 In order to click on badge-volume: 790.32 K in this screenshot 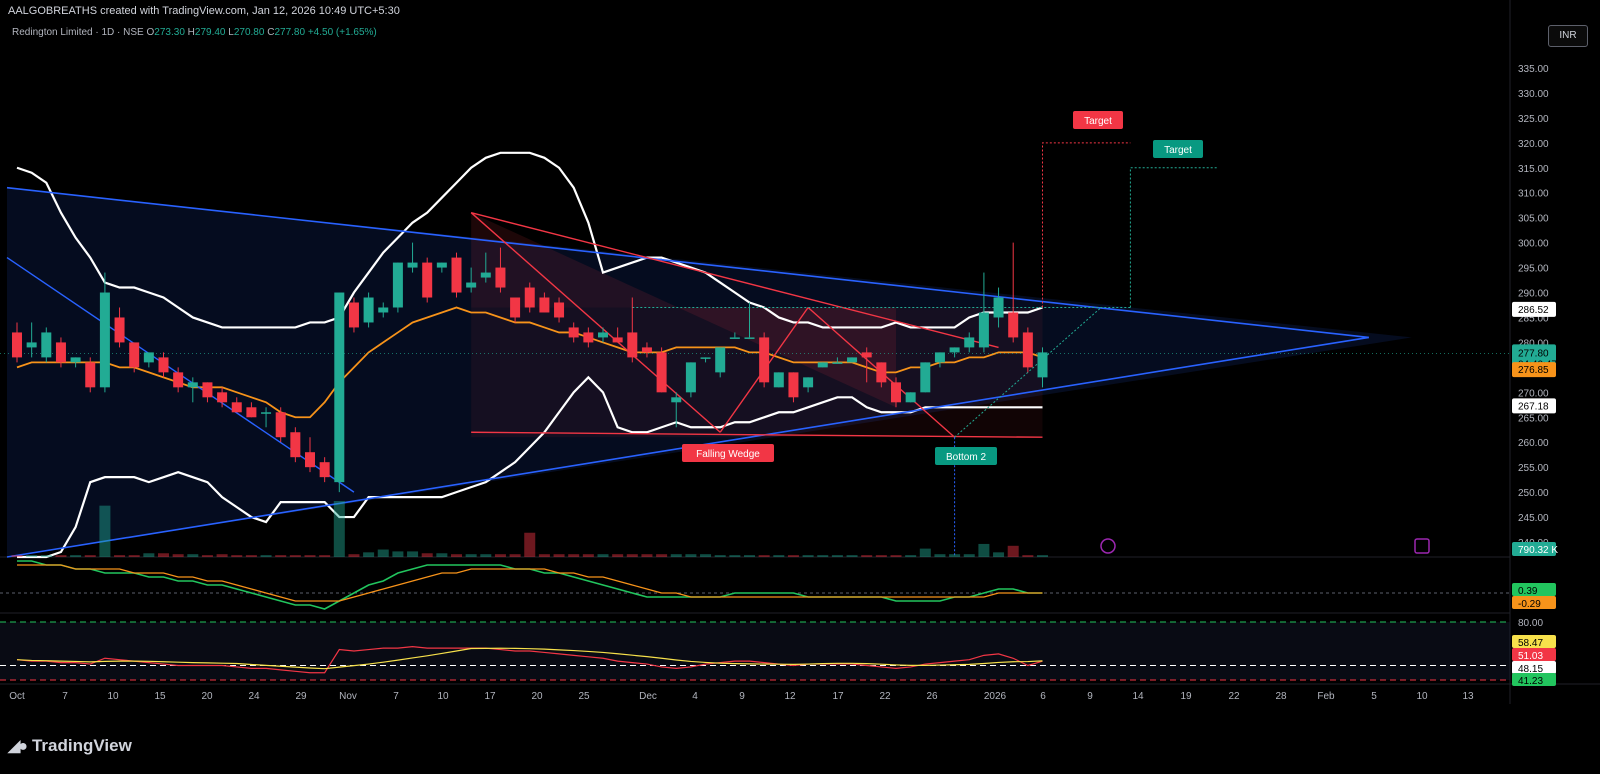, I will do `click(1535, 549)`.